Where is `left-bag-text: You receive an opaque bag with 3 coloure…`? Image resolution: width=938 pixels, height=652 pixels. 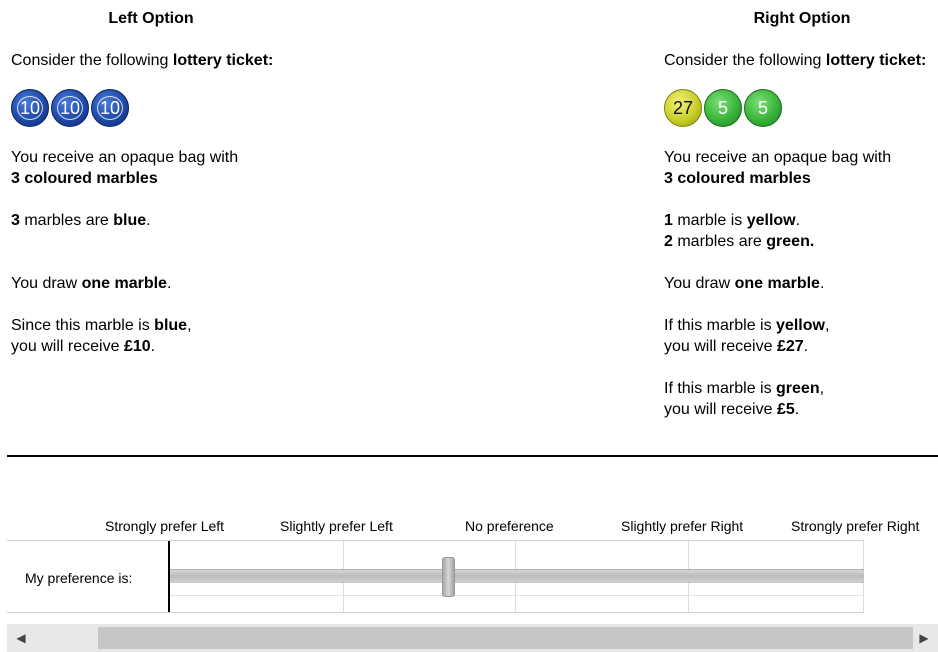 left-bag-text: You receive an opaque bag with 3 coloure… is located at coordinates (156, 168).